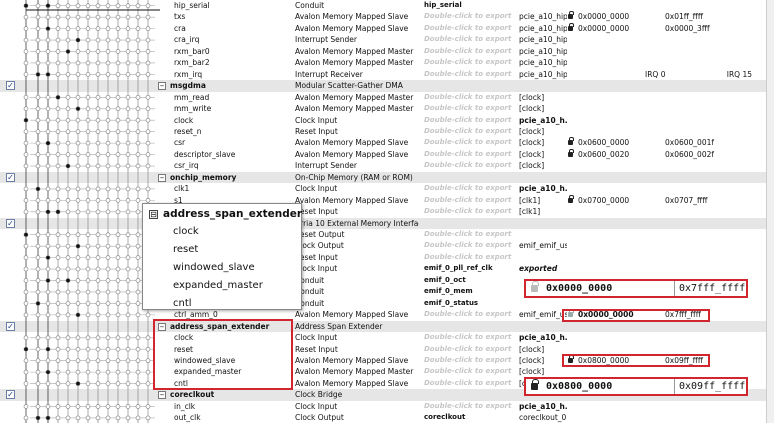  I want to click on callout-base: 0x0000_0000, so click(579, 288).